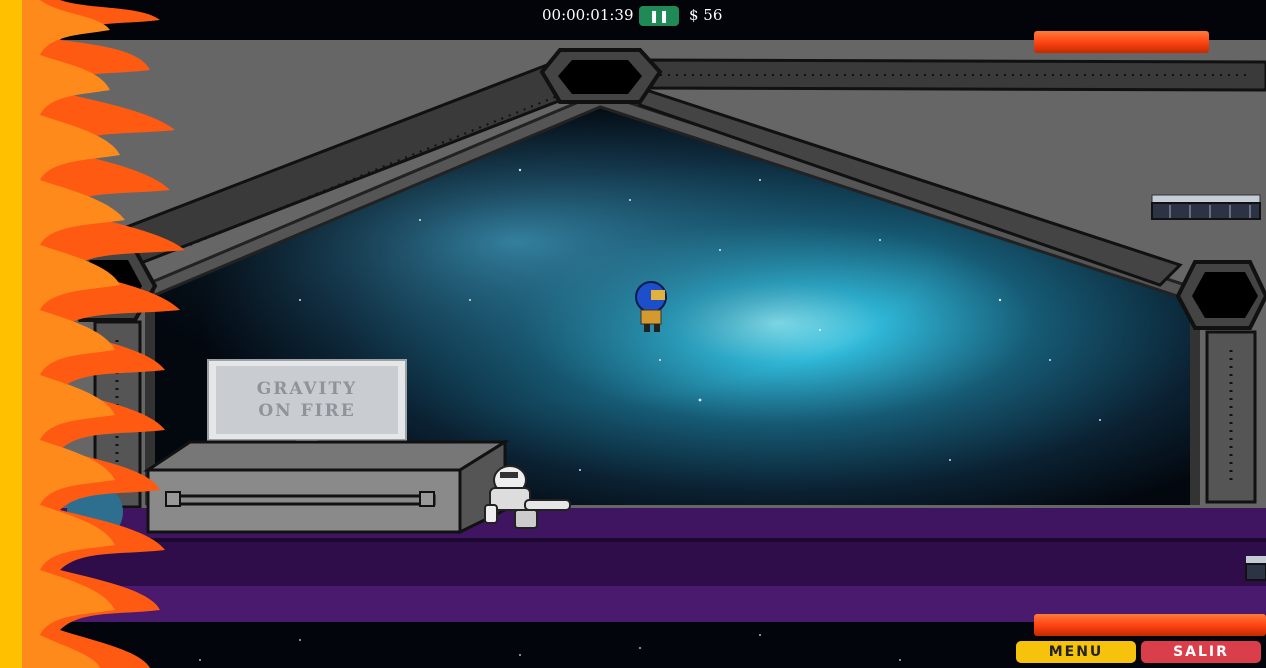  Describe the element at coordinates (1206, 207) in the screenshot. I see `metal-platform-right` at that location.